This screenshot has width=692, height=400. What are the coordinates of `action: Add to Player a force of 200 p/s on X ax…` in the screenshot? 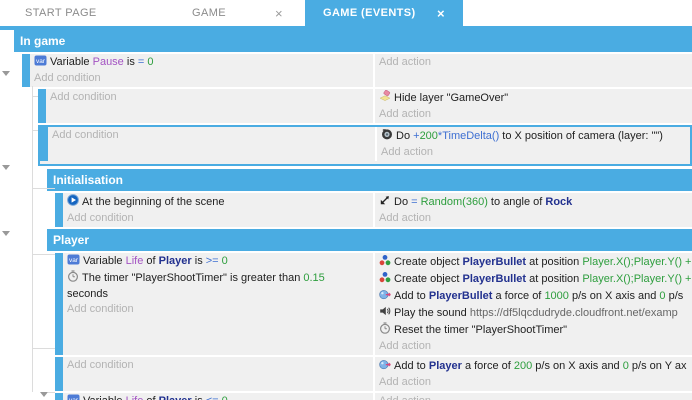 It's located at (535, 366).